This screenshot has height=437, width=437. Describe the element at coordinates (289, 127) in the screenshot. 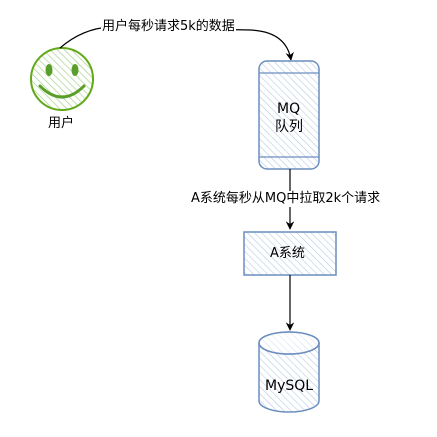

I see `mq-label-line2: 队列` at that location.